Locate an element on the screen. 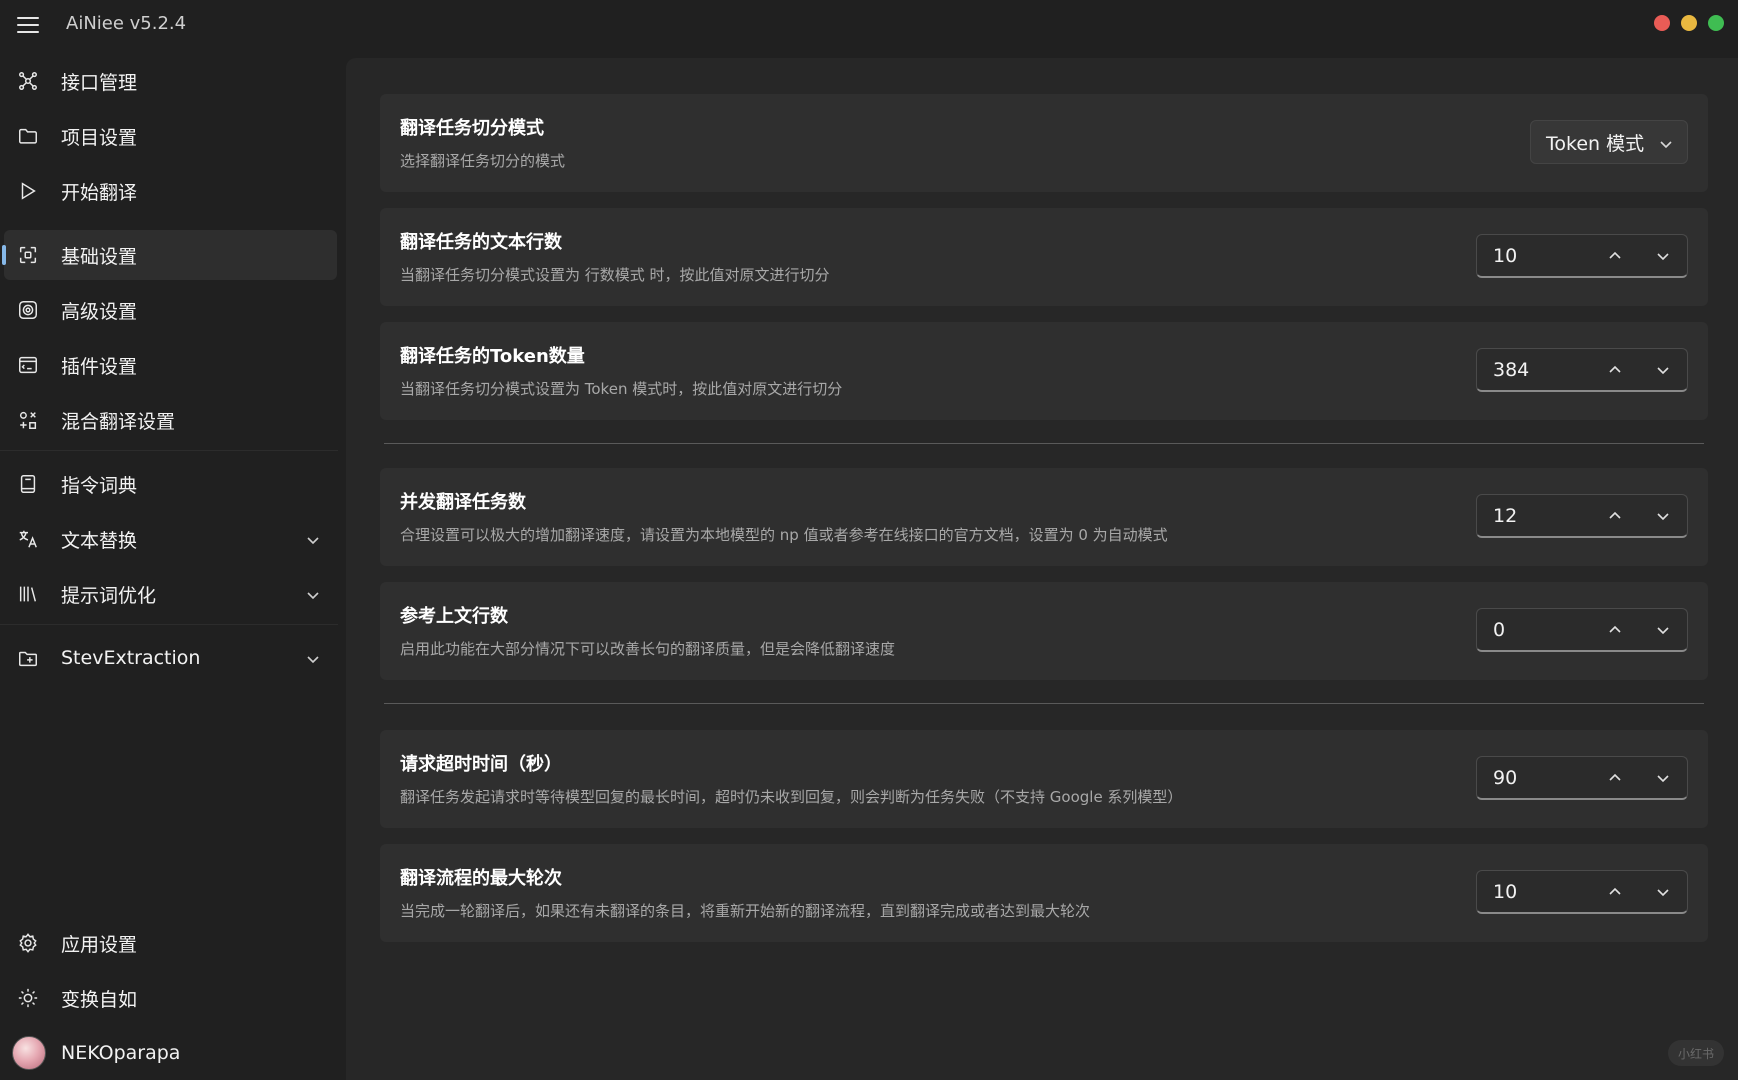  setting-title: 翻译流程的最大轮次 is located at coordinates (481, 878).